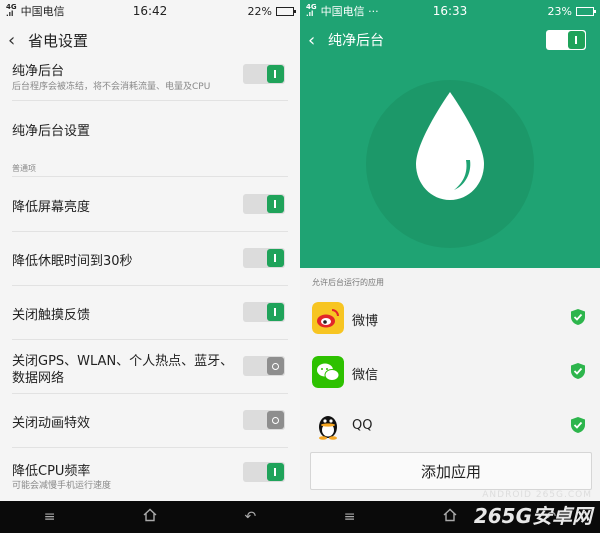 The image size is (600, 533). What do you see at coordinates (51, 471) in the screenshot?
I see `cpu-title: 降低CPU频率` at bounding box center [51, 471].